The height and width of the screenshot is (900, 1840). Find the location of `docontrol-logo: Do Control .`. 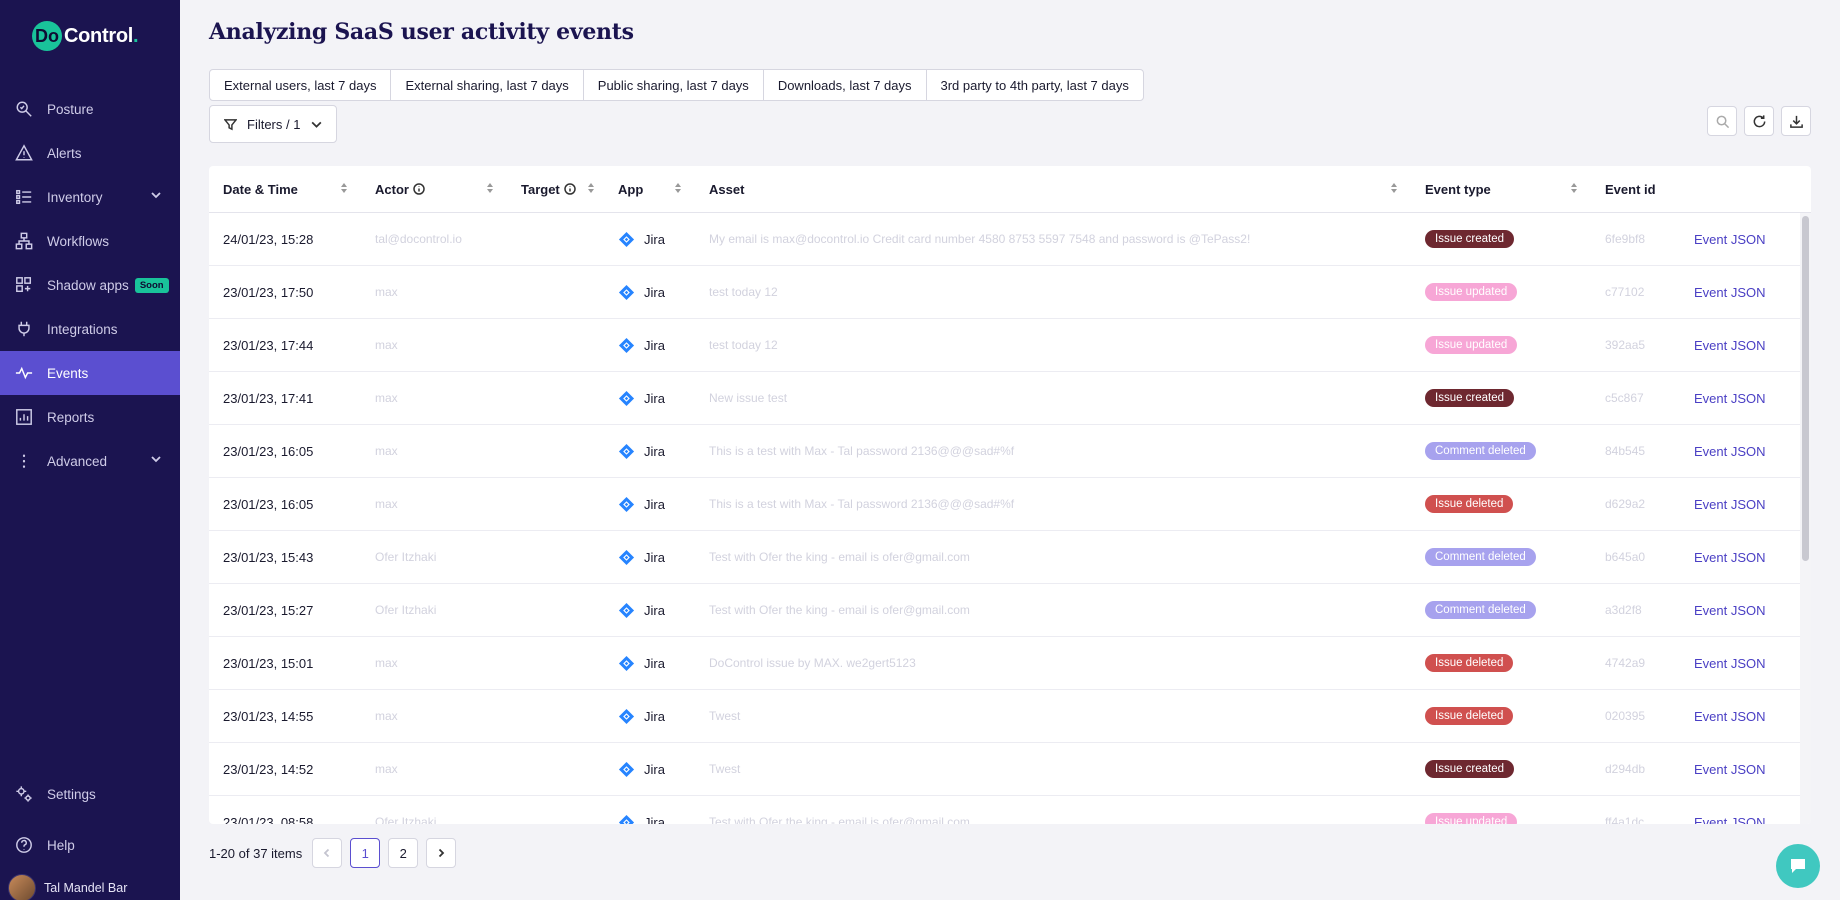

docontrol-logo: Do Control . is located at coordinates (85, 36).